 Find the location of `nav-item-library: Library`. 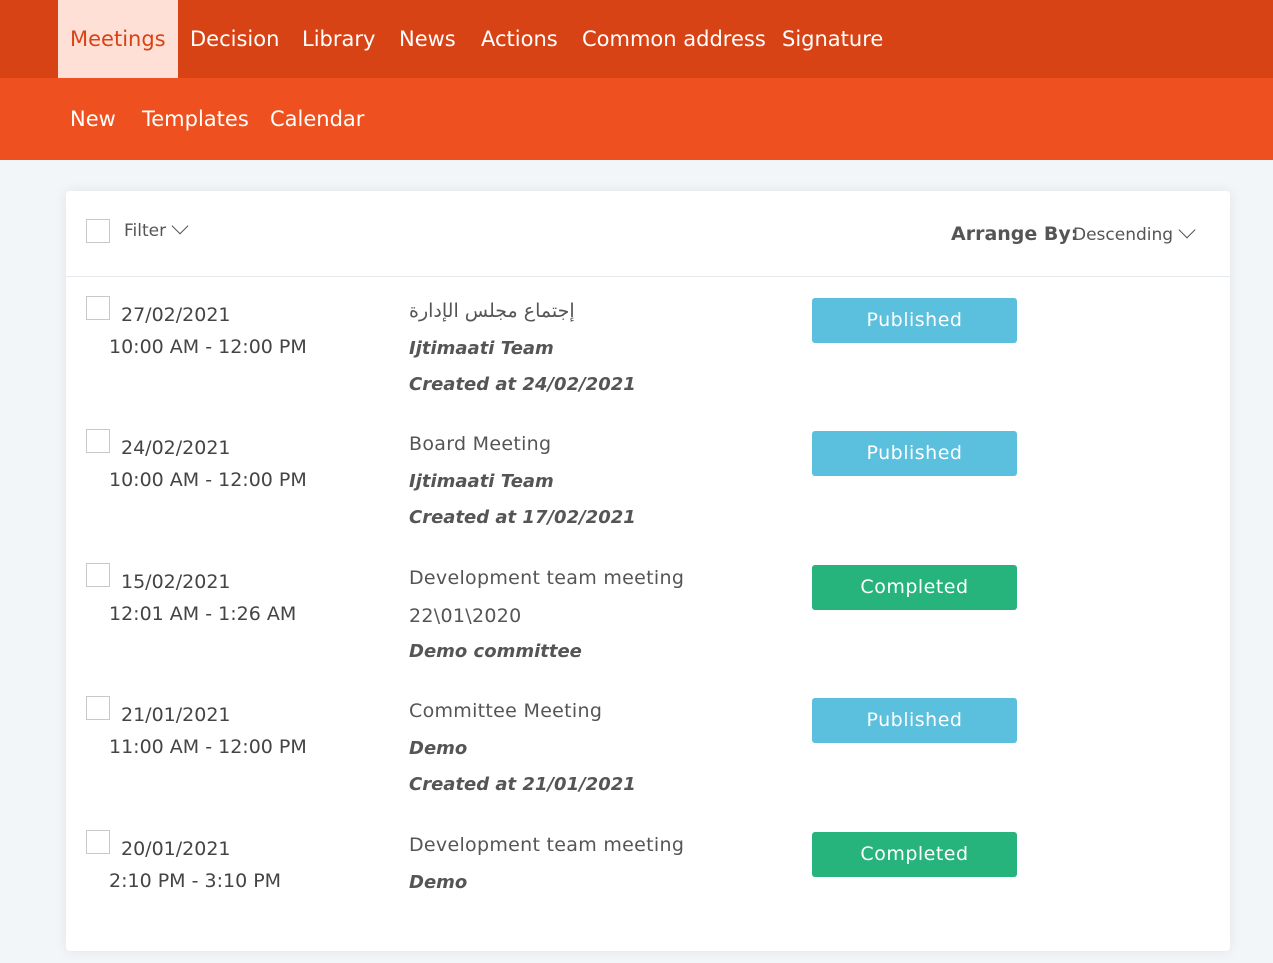

nav-item-library: Library is located at coordinates (338, 39).